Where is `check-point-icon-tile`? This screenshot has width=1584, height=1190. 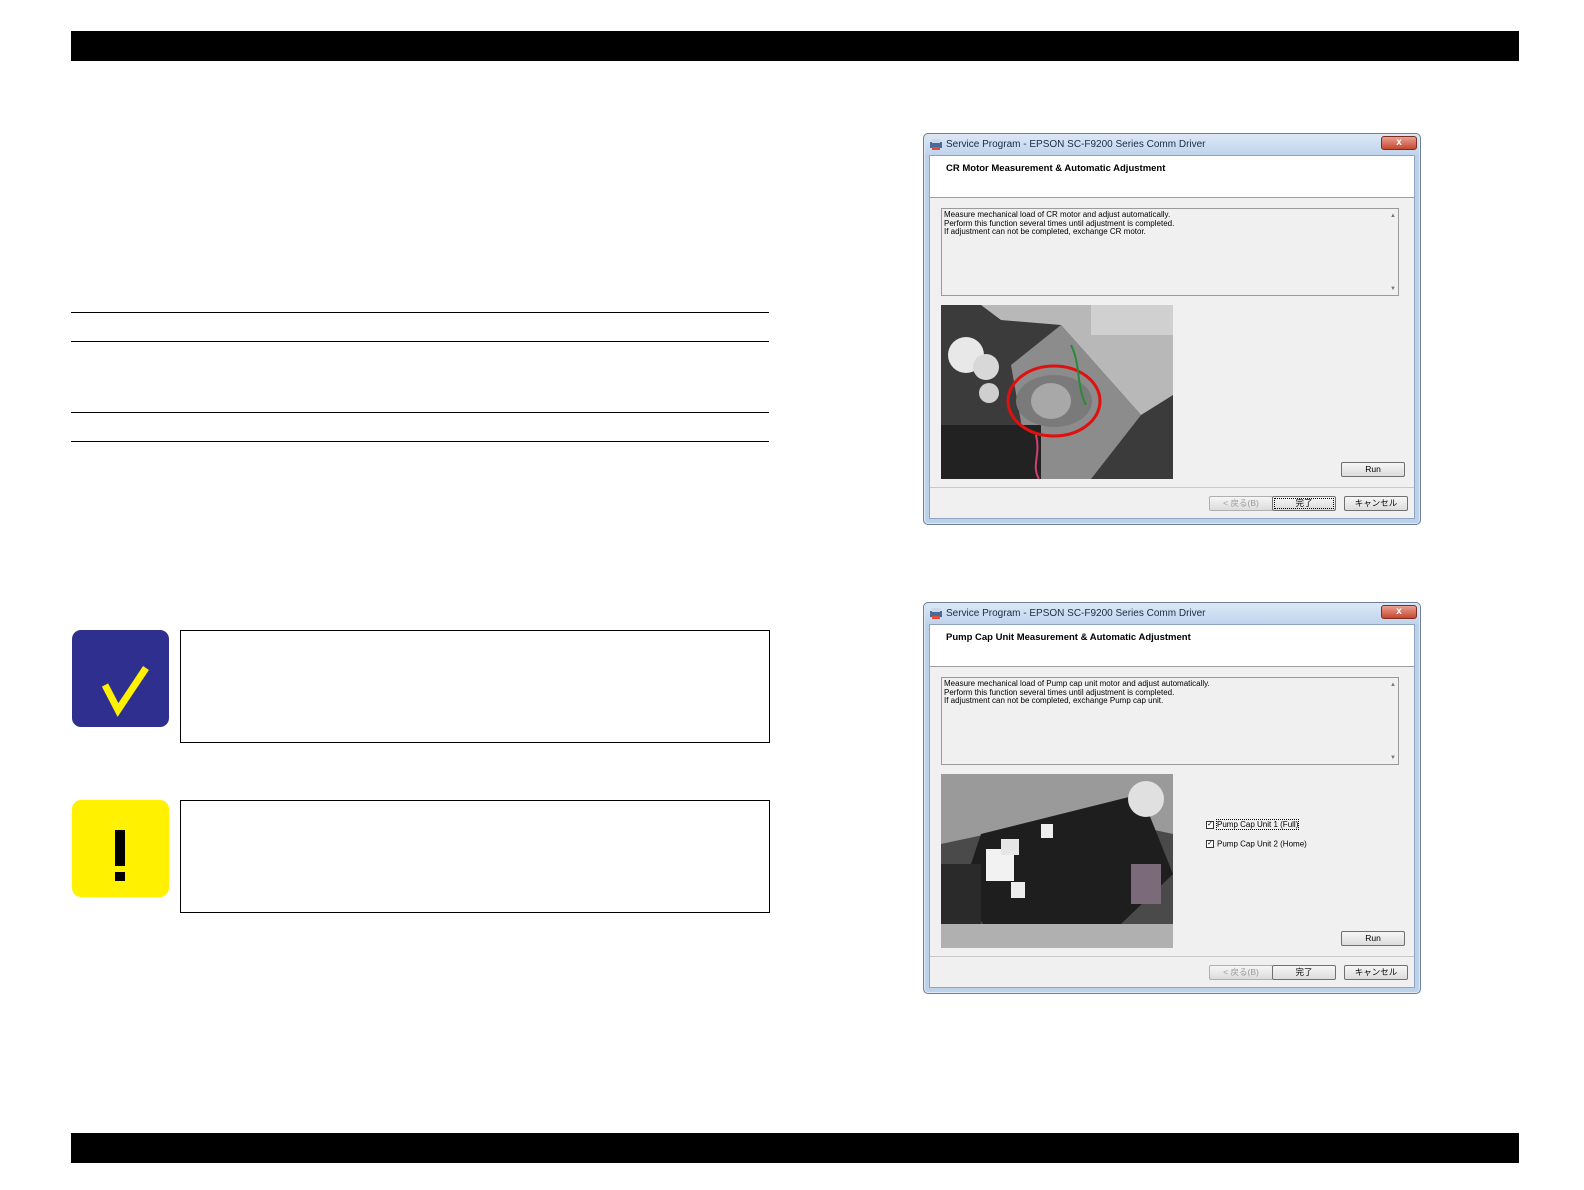 check-point-icon-tile is located at coordinates (120, 678).